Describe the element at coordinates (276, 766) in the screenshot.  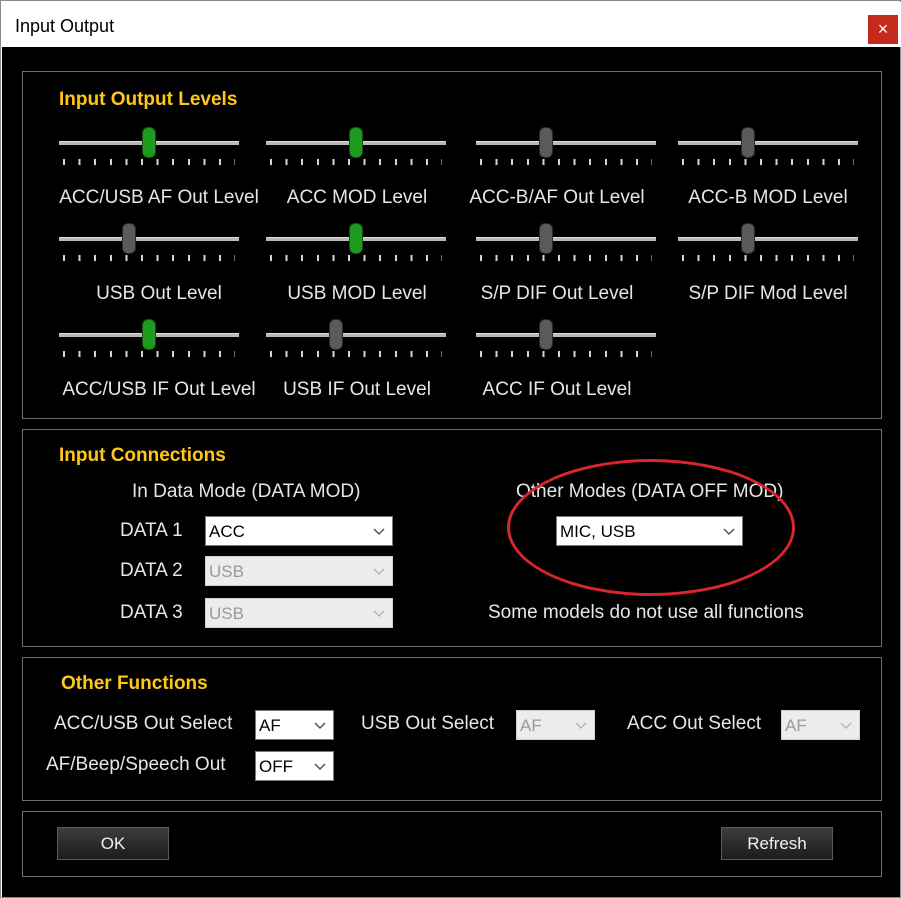
I see `af-beep-speech-out-value: OFF` at that location.